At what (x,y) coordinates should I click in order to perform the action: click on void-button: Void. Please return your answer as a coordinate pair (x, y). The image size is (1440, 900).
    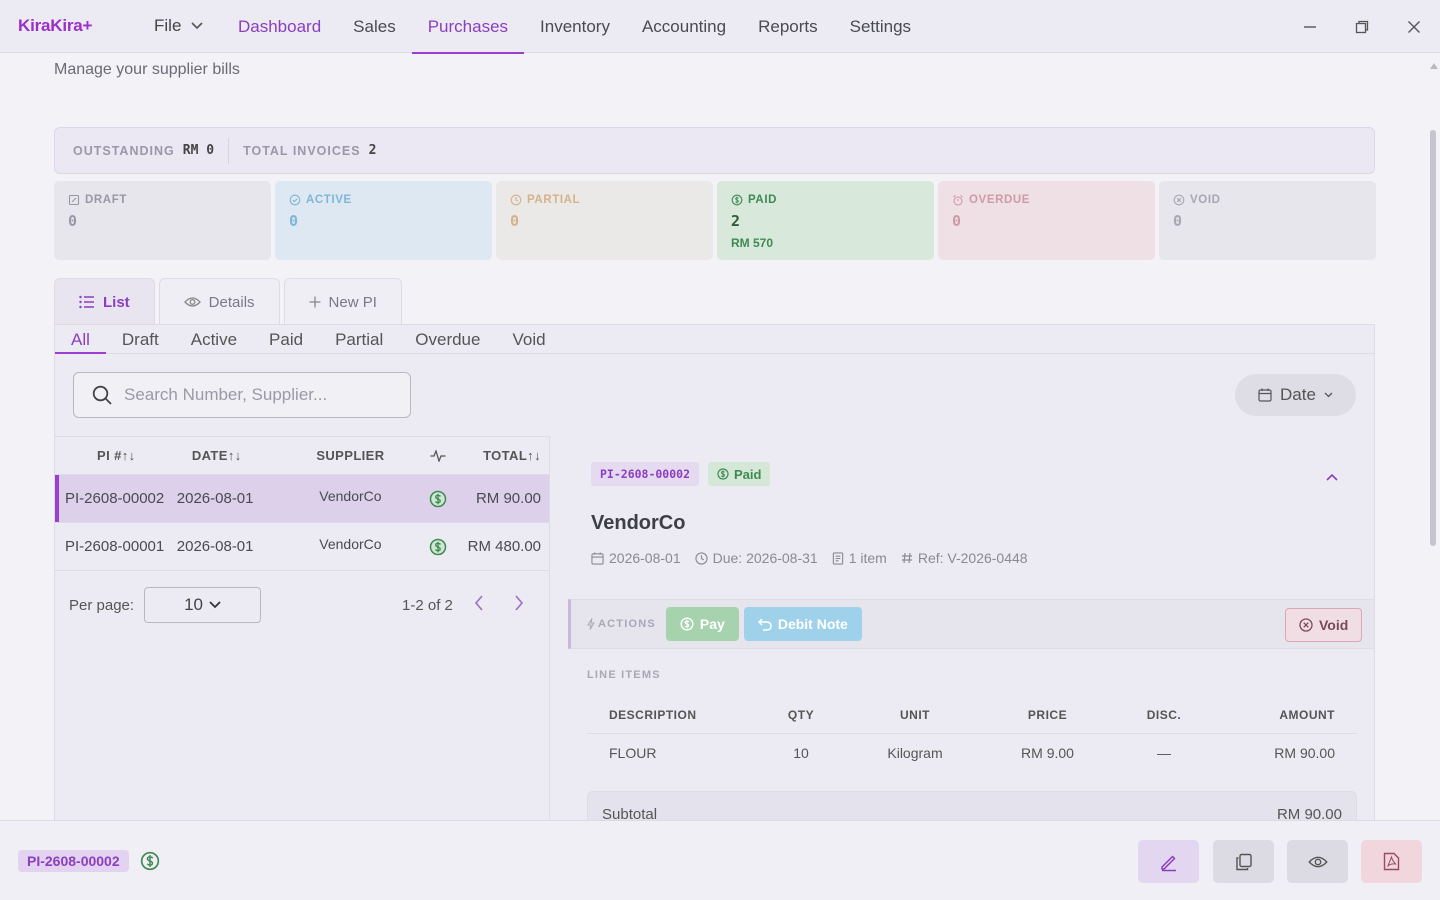
    Looking at the image, I should click on (1324, 625).